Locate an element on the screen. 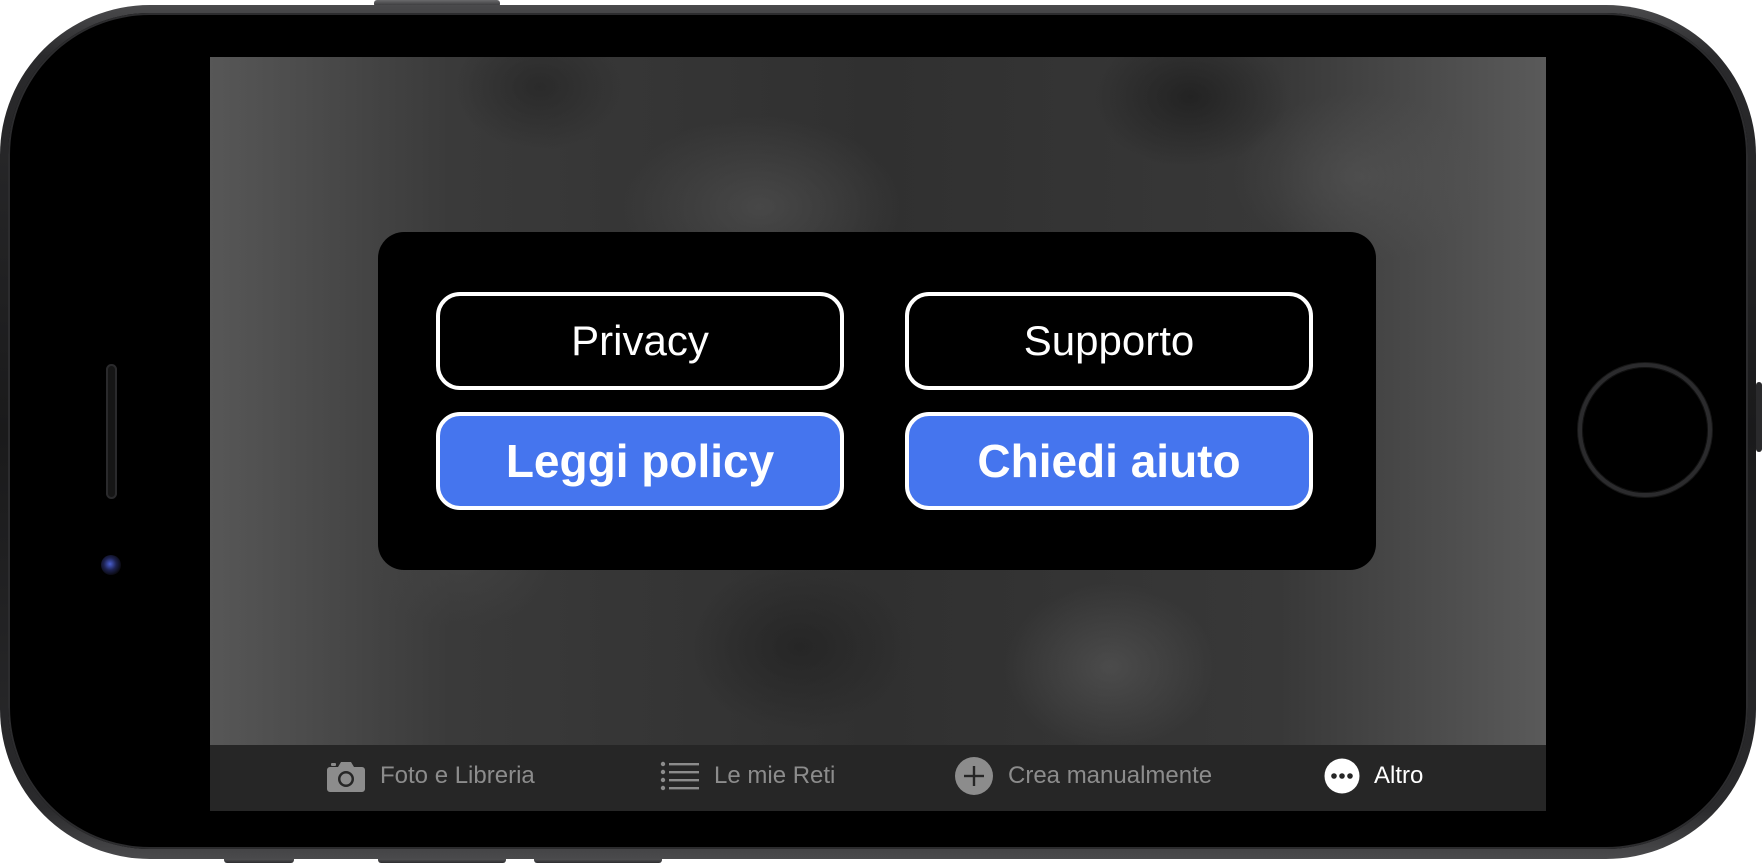  ask-help-button: Chiedi aiuto is located at coordinates (1109, 461).